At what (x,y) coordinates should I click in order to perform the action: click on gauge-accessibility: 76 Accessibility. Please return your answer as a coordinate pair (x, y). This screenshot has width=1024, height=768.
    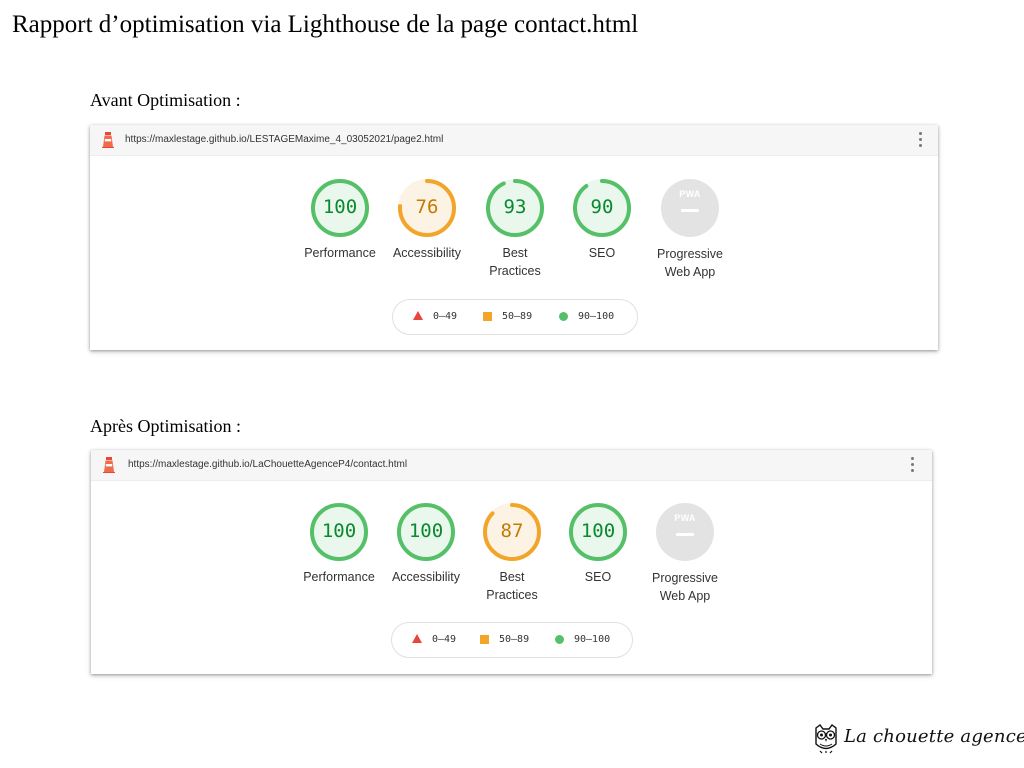
    Looking at the image, I should click on (427, 219).